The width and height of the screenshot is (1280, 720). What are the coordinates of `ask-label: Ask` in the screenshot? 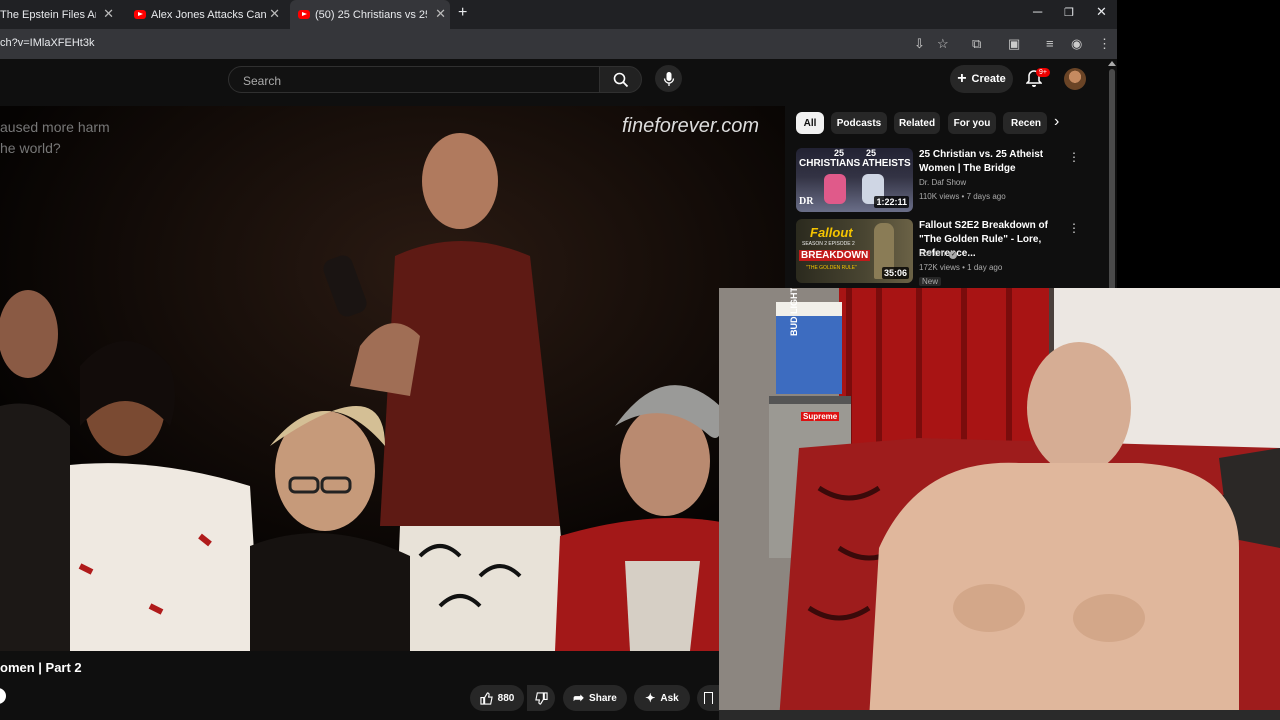 It's located at (669, 698).